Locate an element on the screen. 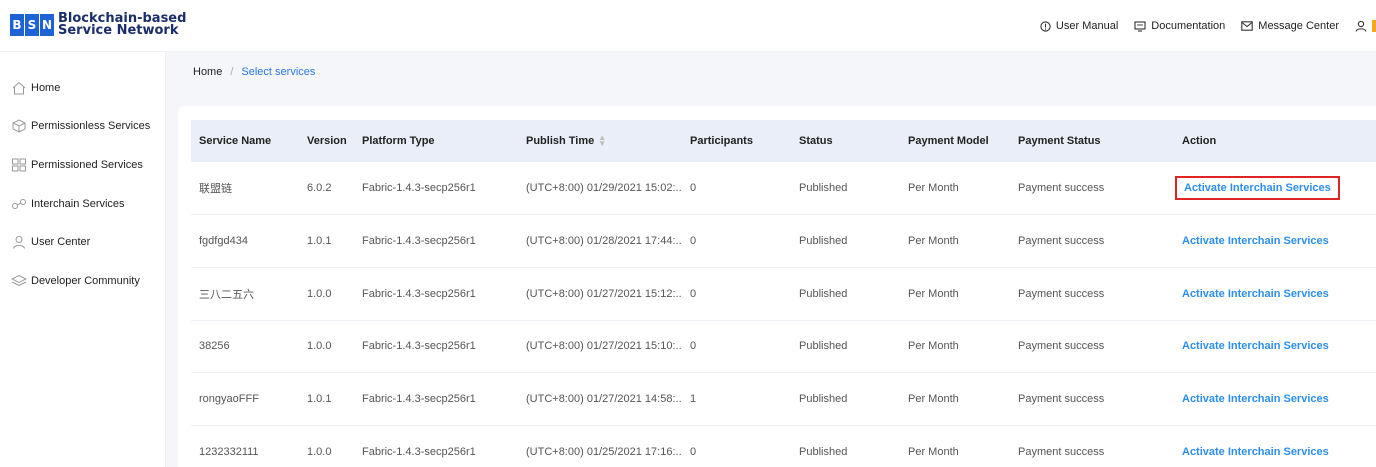 Image resolution: width=1376 pixels, height=467 pixels. sidebar-item-label: Permissionless Services is located at coordinates (91, 126).